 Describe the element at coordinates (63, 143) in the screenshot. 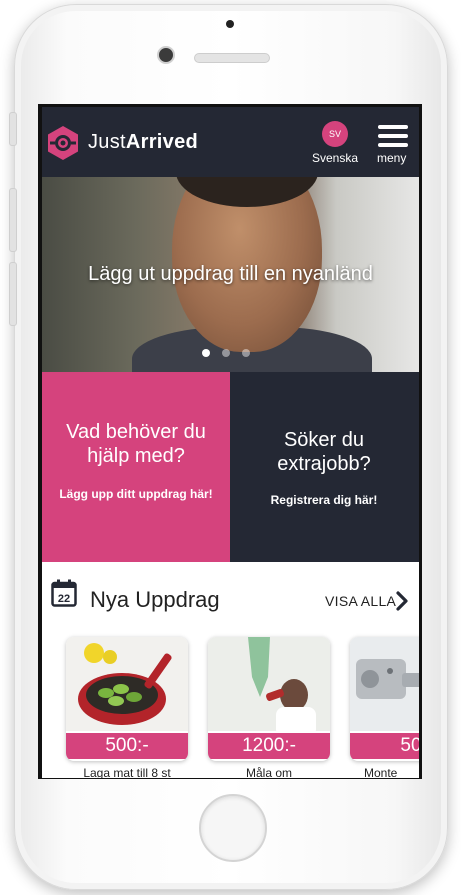

I see `justarrived-hexagon-icon` at that location.